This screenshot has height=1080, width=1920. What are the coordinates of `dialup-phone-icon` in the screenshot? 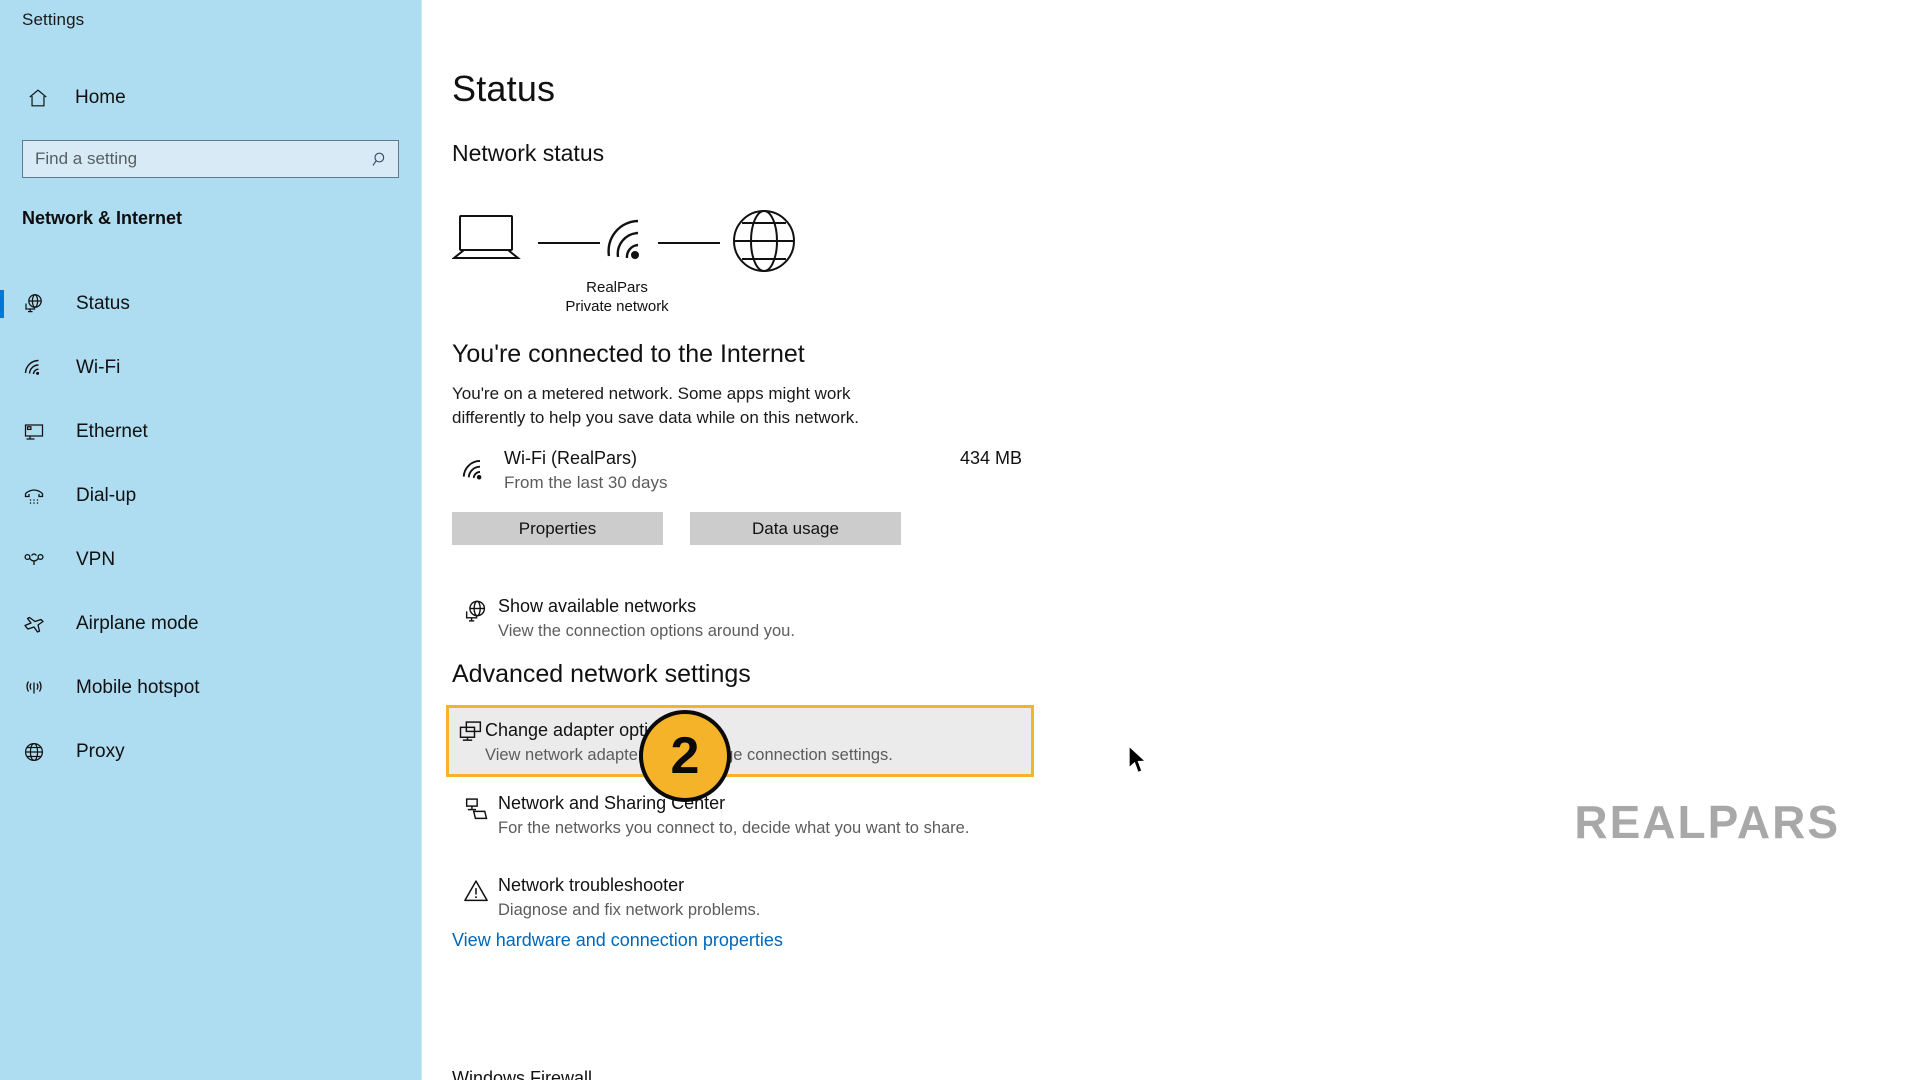 It's located at (38, 496).